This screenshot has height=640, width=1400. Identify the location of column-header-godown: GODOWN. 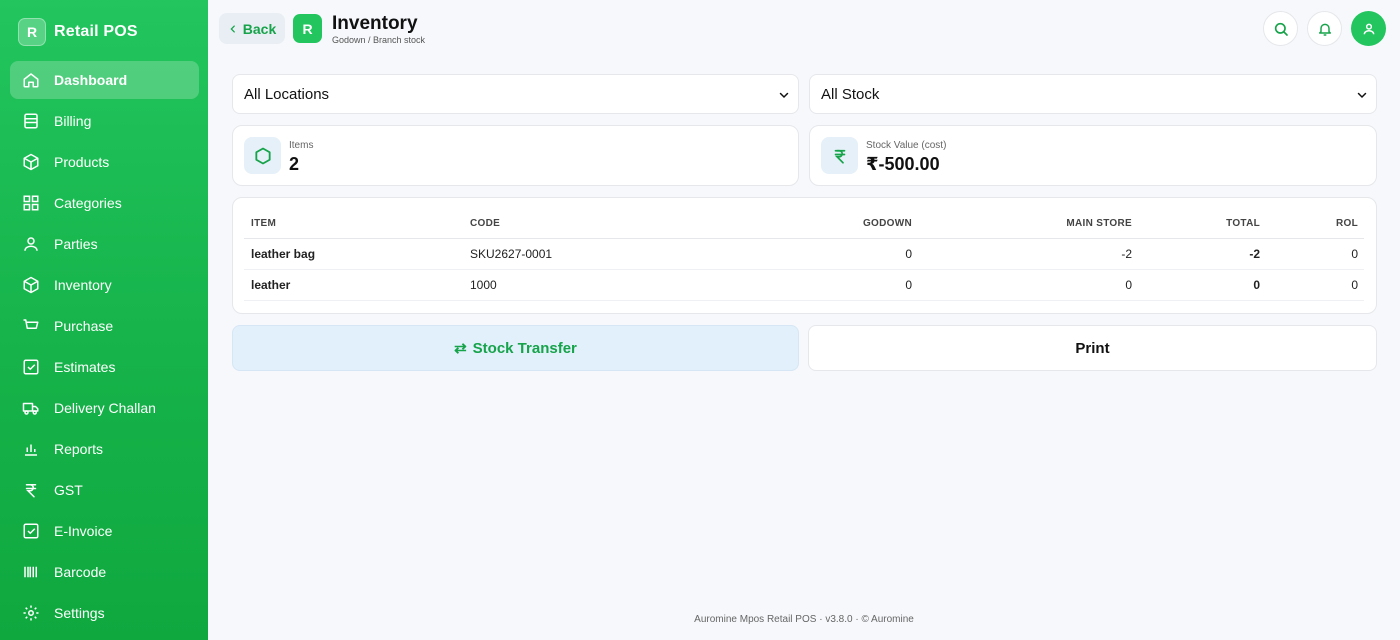
(804, 224).